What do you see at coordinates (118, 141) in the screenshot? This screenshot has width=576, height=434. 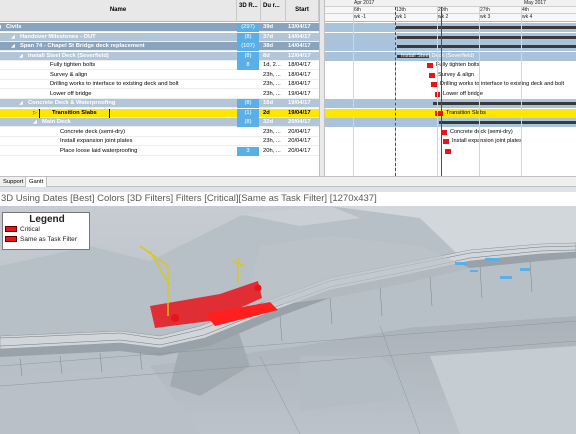 I see `task-name-cell: Install expansion joint plates` at bounding box center [118, 141].